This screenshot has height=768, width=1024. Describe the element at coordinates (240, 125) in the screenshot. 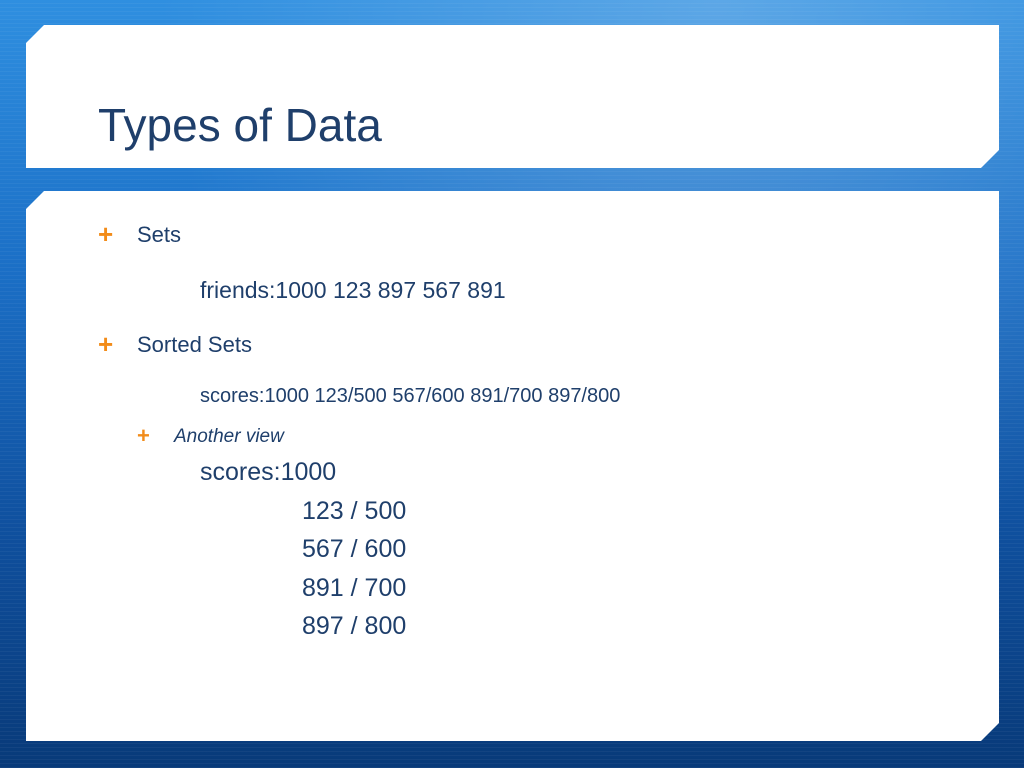

I see `slide-title: Types of Data` at that location.